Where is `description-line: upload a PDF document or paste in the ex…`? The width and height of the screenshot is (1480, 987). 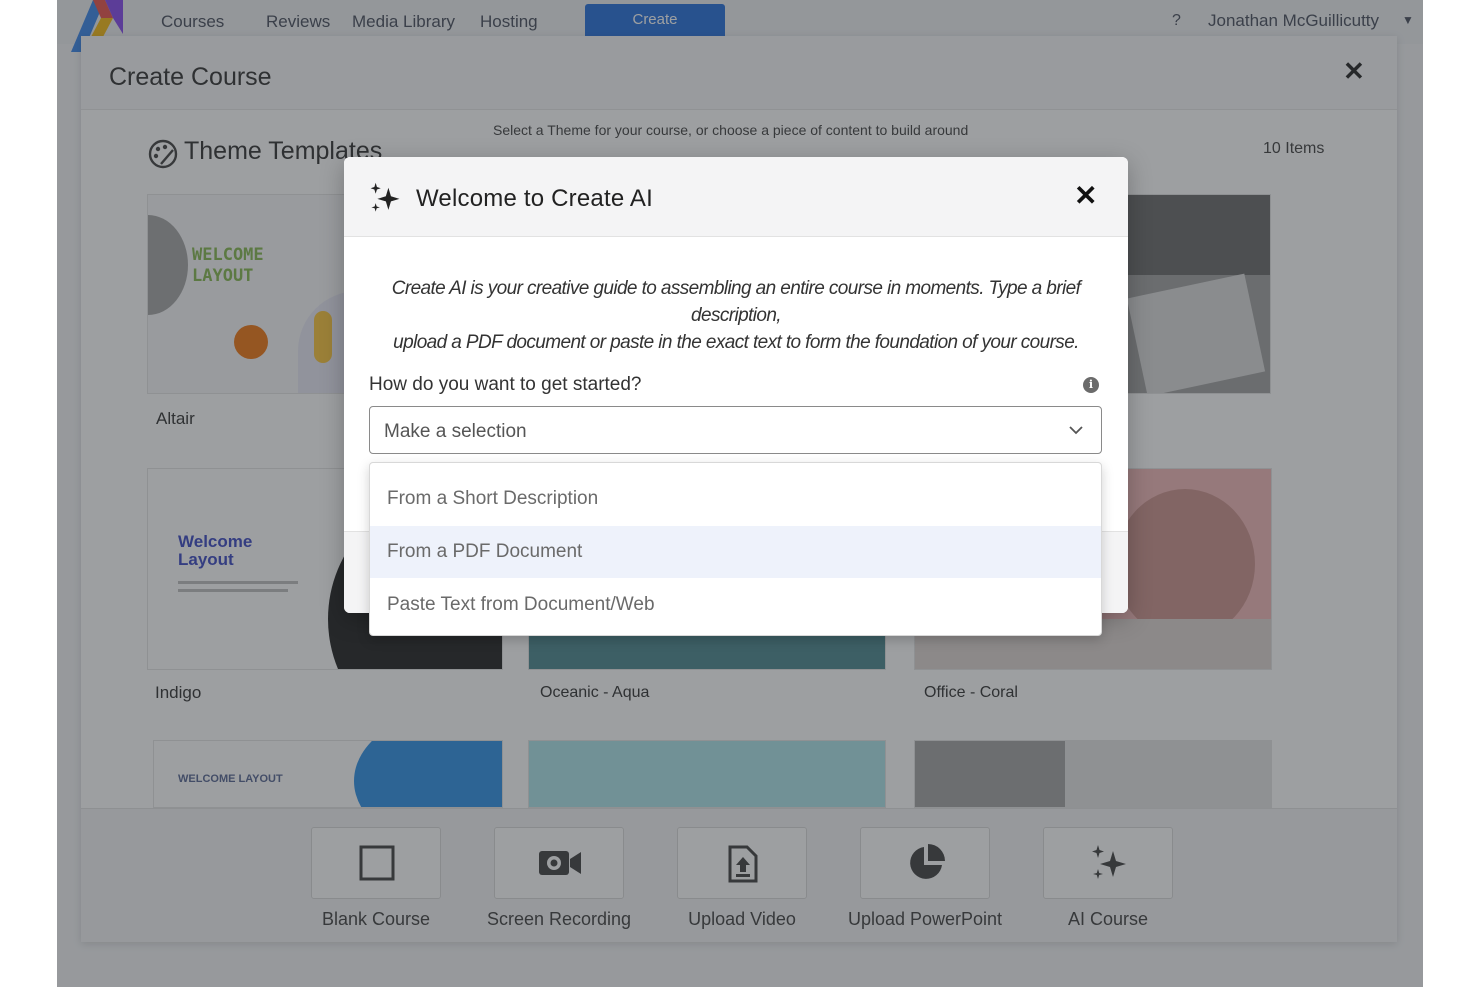 description-line: upload a PDF document or paste in the ex… is located at coordinates (736, 342).